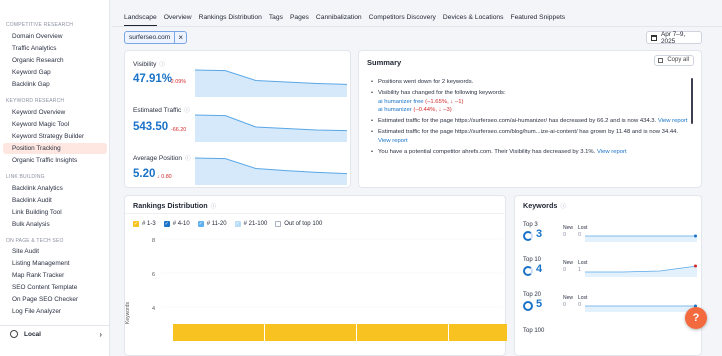 The image size is (722, 356). What do you see at coordinates (695, 266) in the screenshot?
I see `sparkline-point` at bounding box center [695, 266].